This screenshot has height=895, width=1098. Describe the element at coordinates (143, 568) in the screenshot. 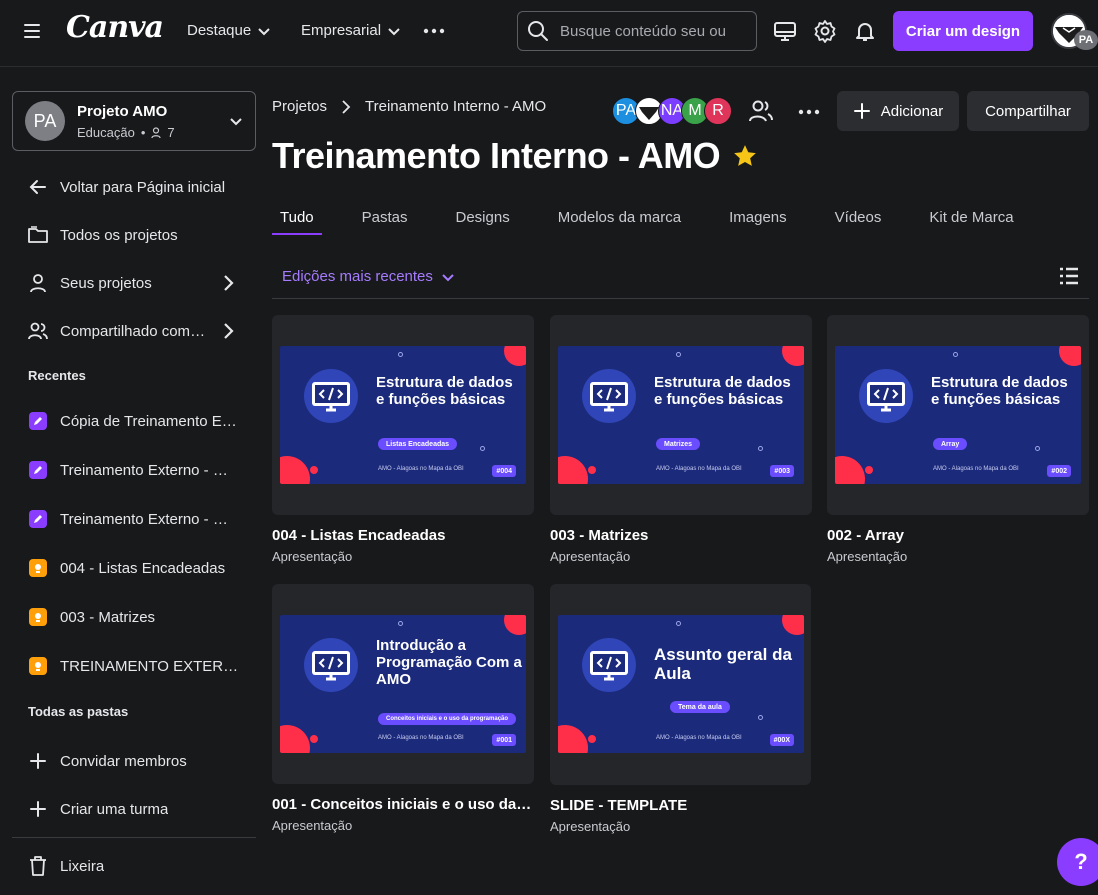

I see `recent-item-label: 004 - Listas Encadeadas` at that location.